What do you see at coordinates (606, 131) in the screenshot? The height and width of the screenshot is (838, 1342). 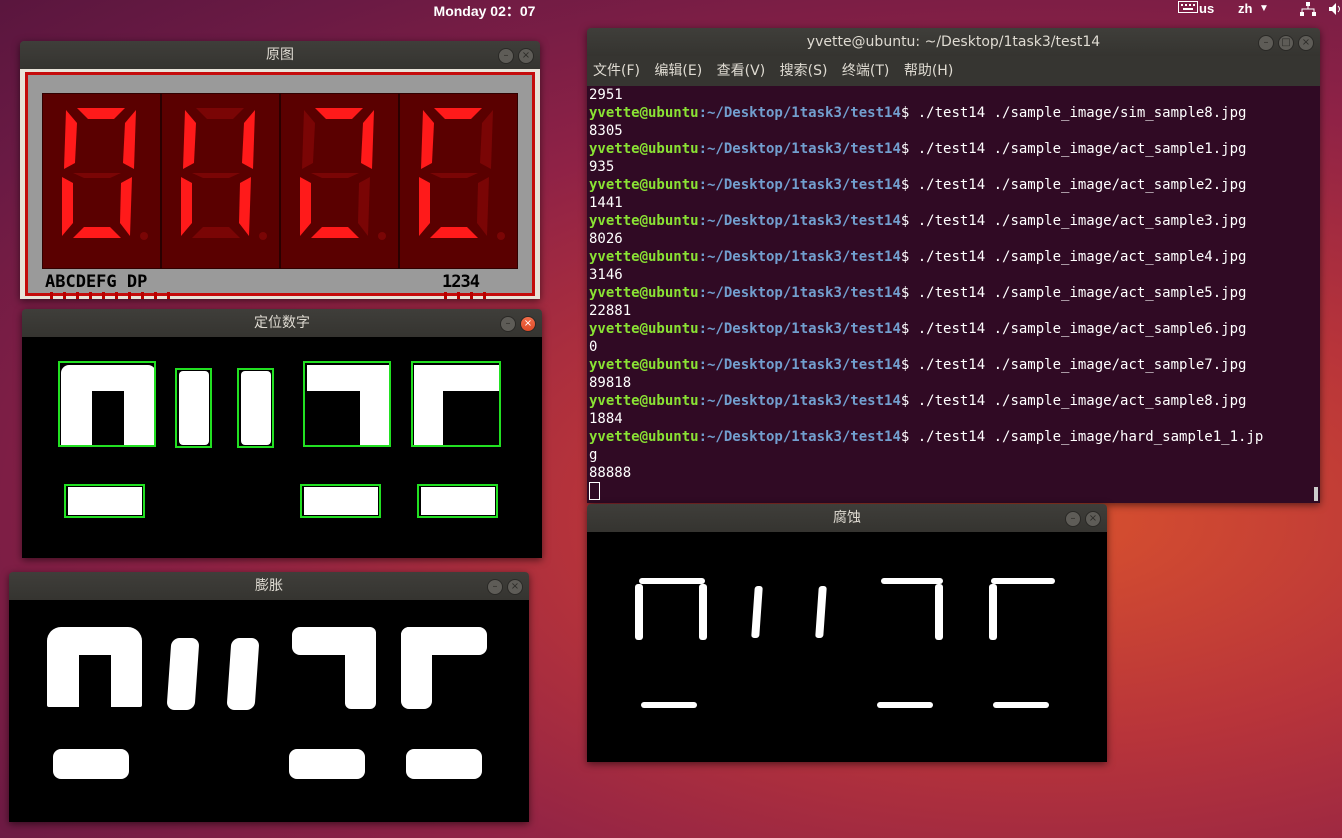 I see `output-line: 8305` at bounding box center [606, 131].